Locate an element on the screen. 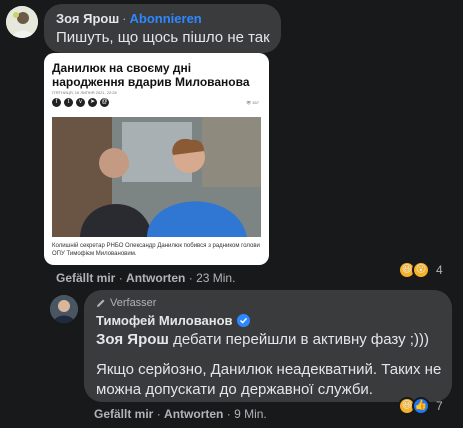 The height and width of the screenshot is (428, 463). comment-time: 23 Min. is located at coordinates (215, 278).